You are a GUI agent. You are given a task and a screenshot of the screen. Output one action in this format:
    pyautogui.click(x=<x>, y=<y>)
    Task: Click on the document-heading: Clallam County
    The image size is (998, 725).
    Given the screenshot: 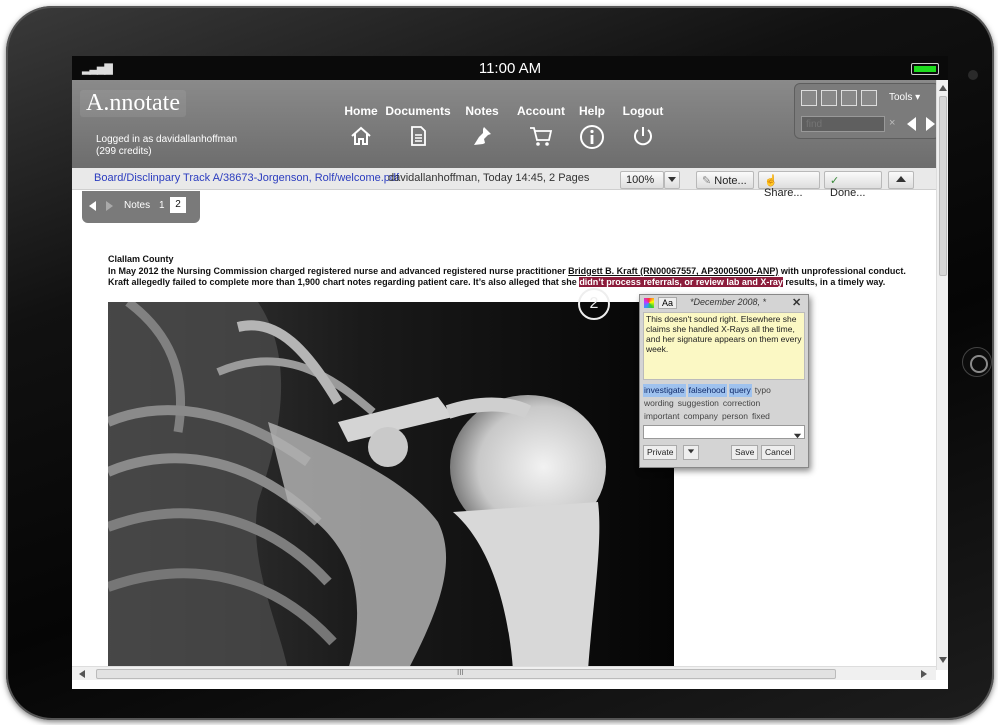 What is the action you would take?
    pyautogui.click(x=141, y=259)
    